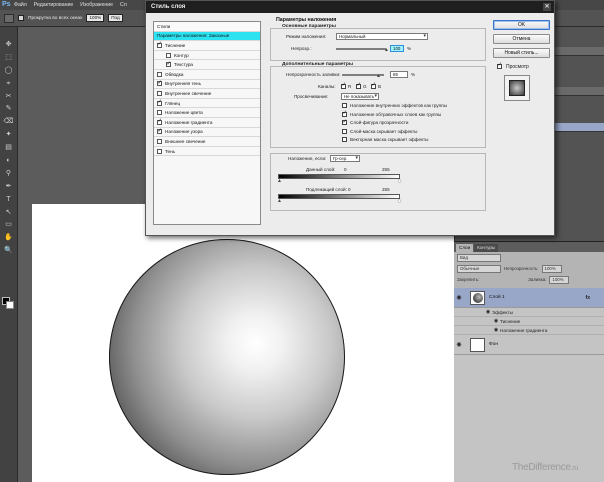 This screenshot has width=604, height=482. Describe the element at coordinates (279, 201) in the screenshot. I see `underlying-black-slider: ▲` at that location.